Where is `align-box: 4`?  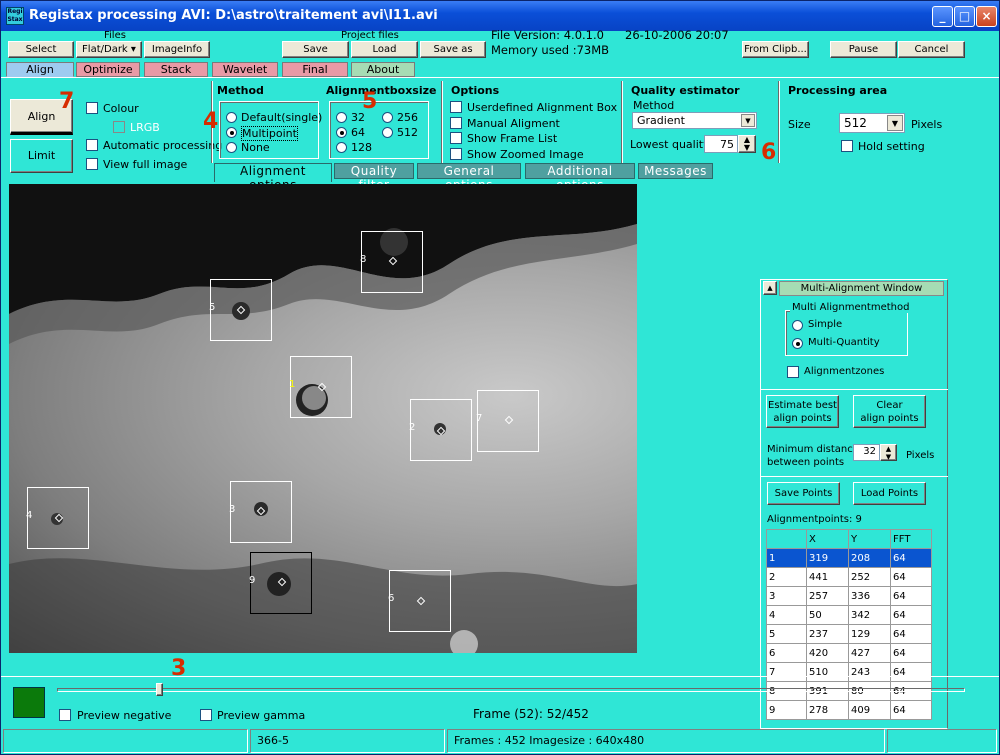 align-box: 4 is located at coordinates (57, 518).